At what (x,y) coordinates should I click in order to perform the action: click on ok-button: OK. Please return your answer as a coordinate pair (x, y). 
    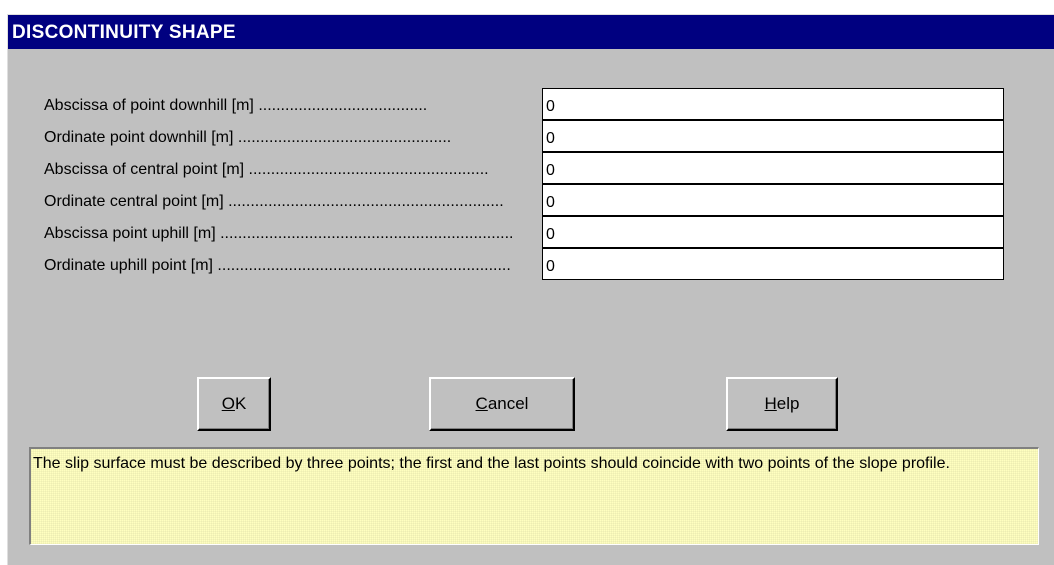
    Looking at the image, I should click on (234, 404).